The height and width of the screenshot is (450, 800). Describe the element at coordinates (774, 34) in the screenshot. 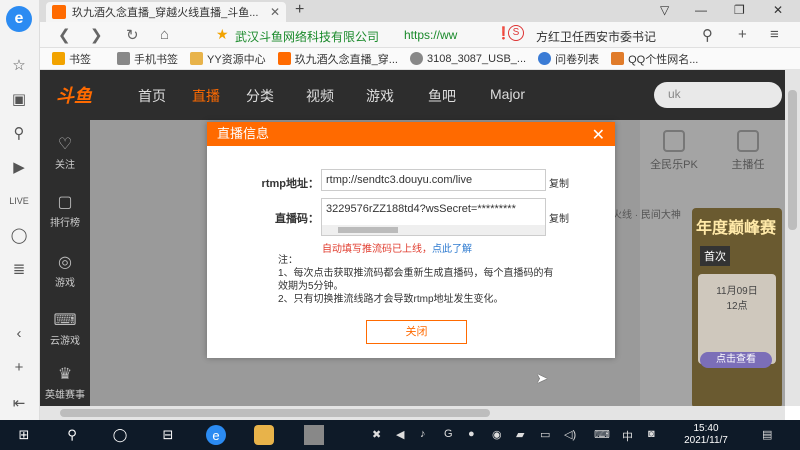

I see `menu-icon: ≡` at that location.